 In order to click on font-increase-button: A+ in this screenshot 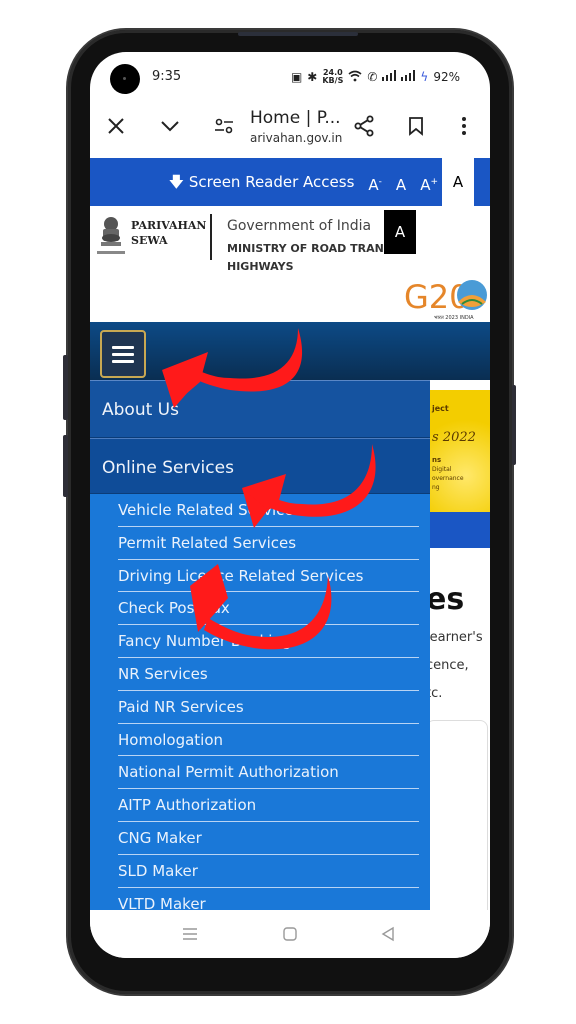, I will do `click(429, 185)`.